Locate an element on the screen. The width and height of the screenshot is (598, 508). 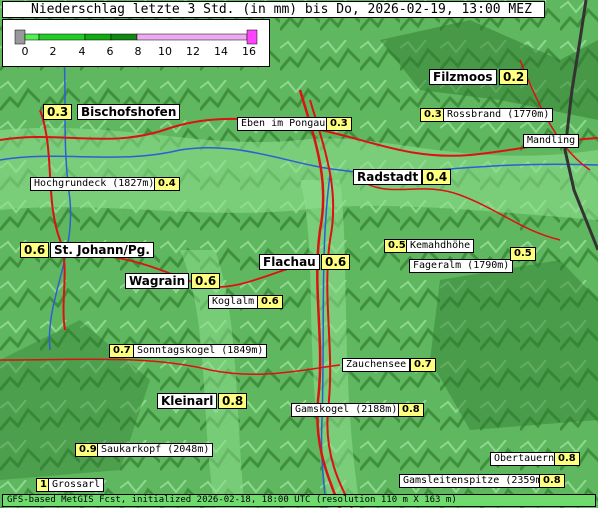
legend-tick: 0 is located at coordinates (25, 51).